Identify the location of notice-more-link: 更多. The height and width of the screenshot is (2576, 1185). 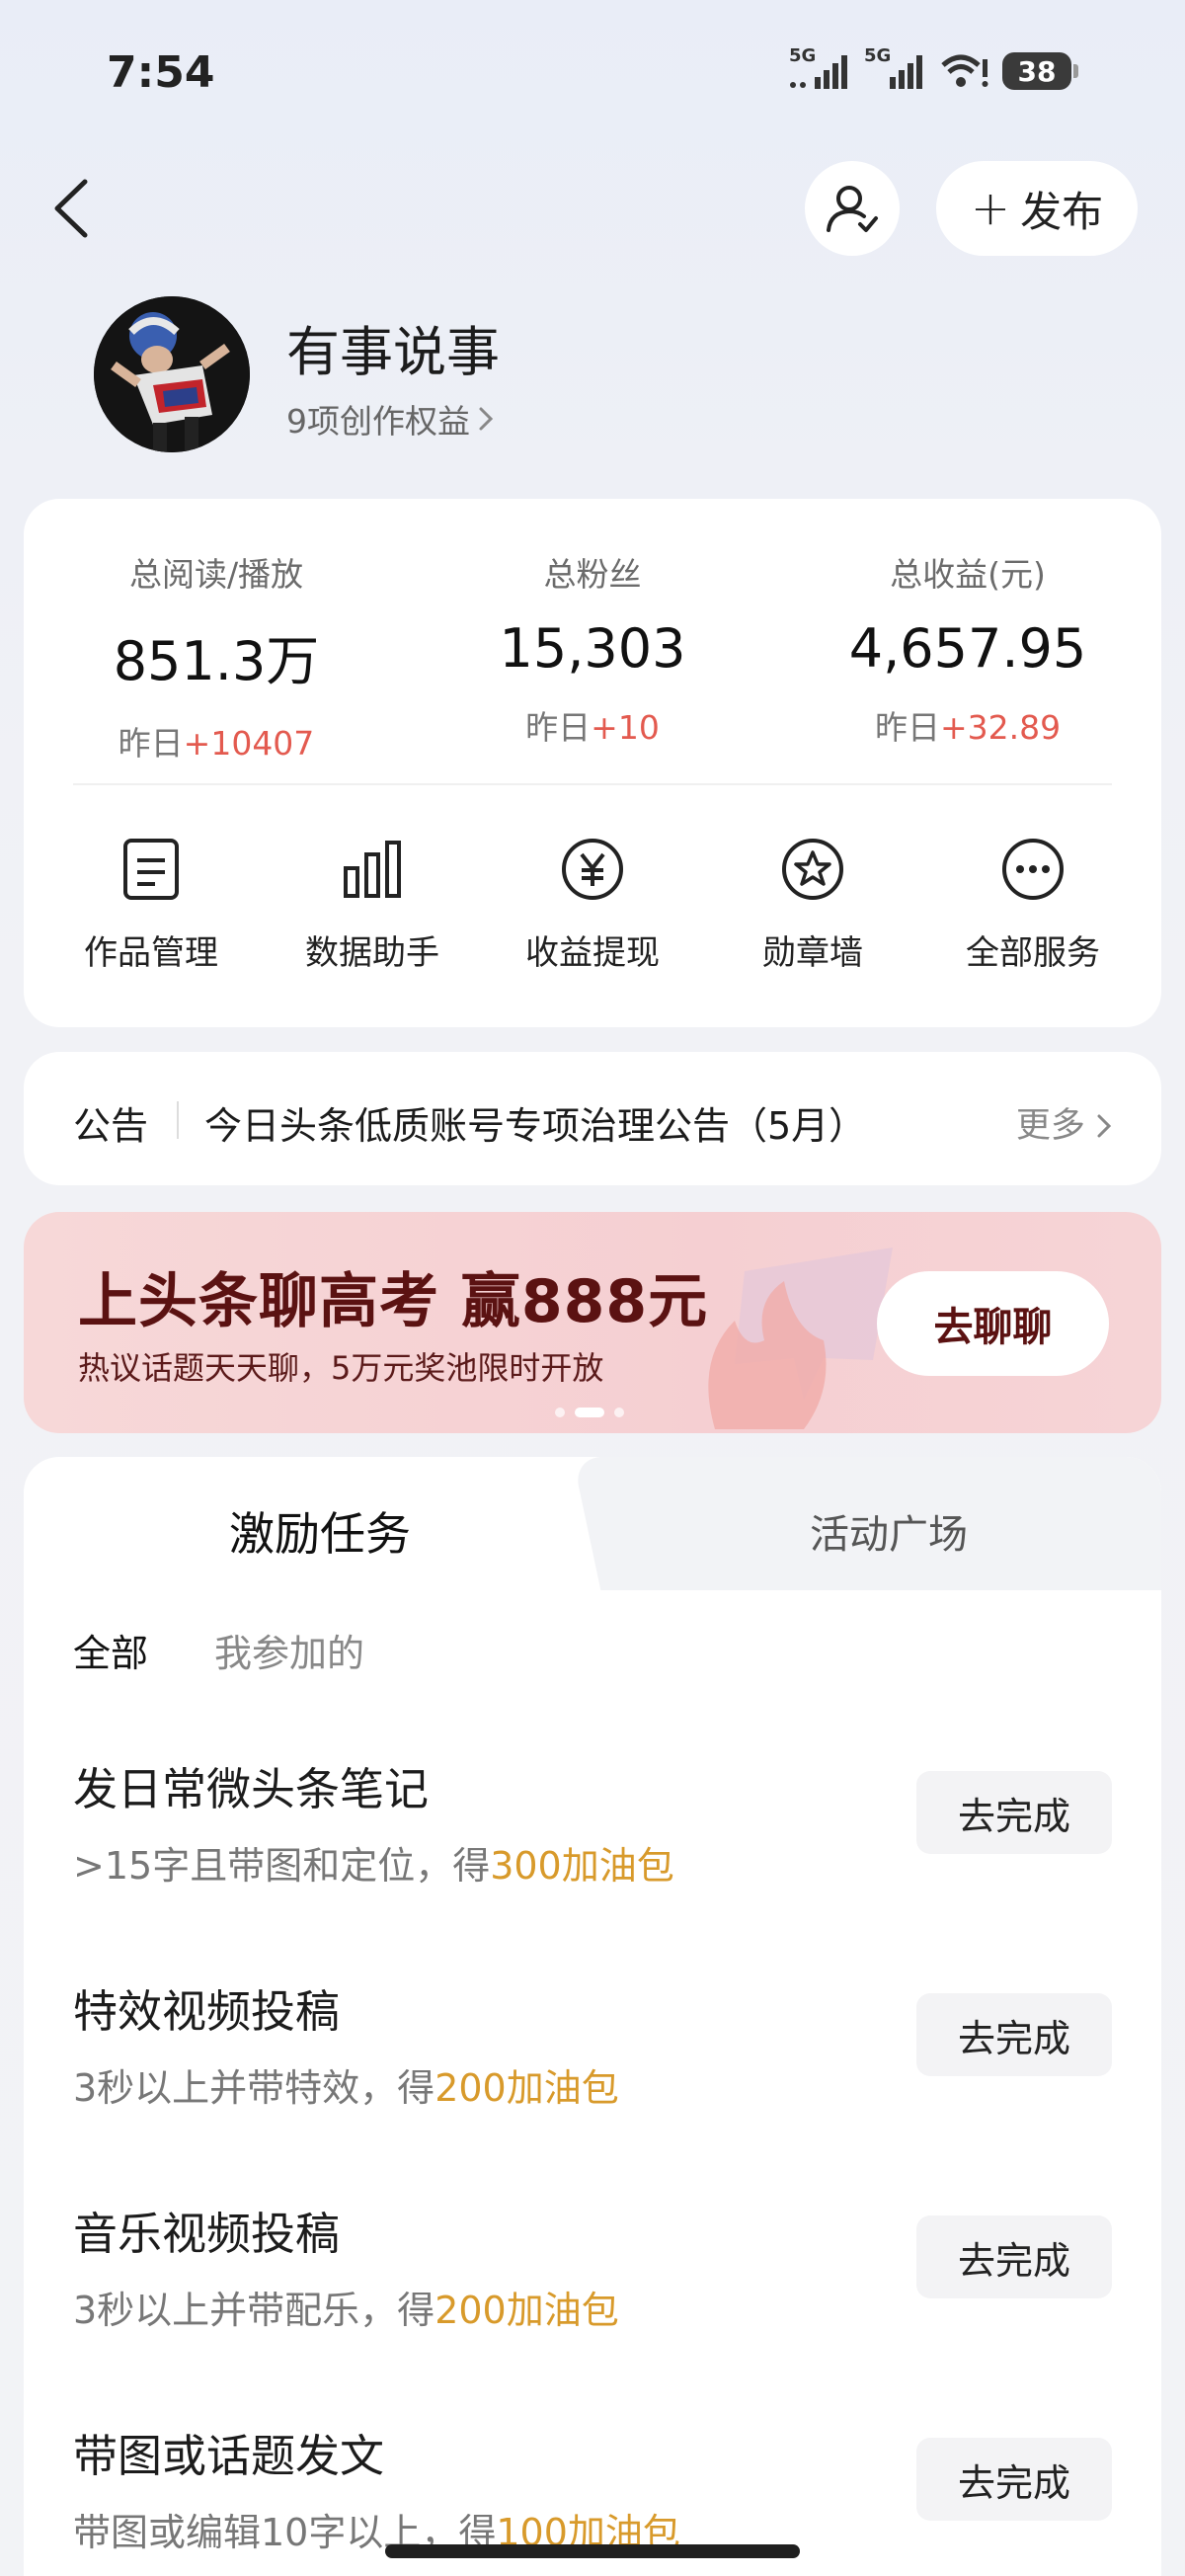
(1064, 1122).